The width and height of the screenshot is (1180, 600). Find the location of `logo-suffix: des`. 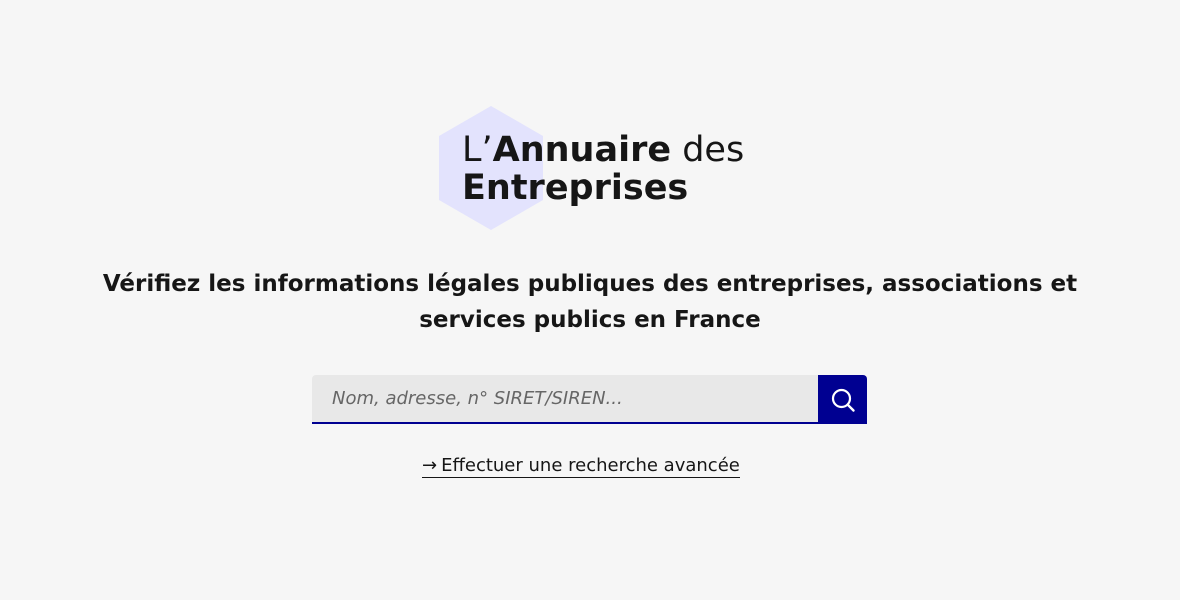

logo-suffix: des is located at coordinates (708, 150).